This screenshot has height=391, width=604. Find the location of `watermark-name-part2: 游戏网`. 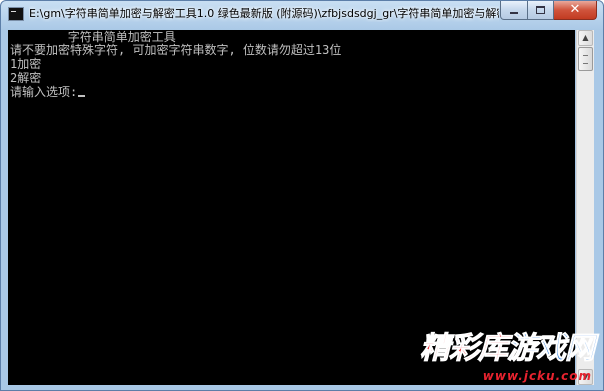

watermark-name-part2: 游戏网 is located at coordinates (551, 349).